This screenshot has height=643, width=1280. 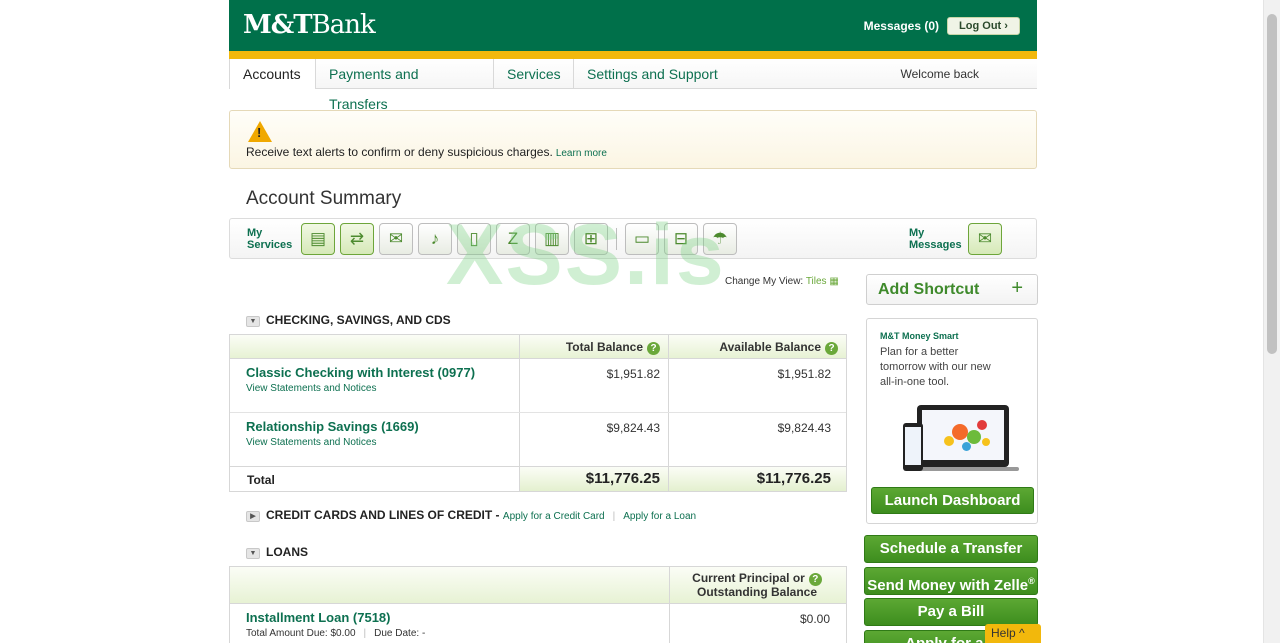 I want to click on statements-icon: ▤, so click(x=318, y=239).